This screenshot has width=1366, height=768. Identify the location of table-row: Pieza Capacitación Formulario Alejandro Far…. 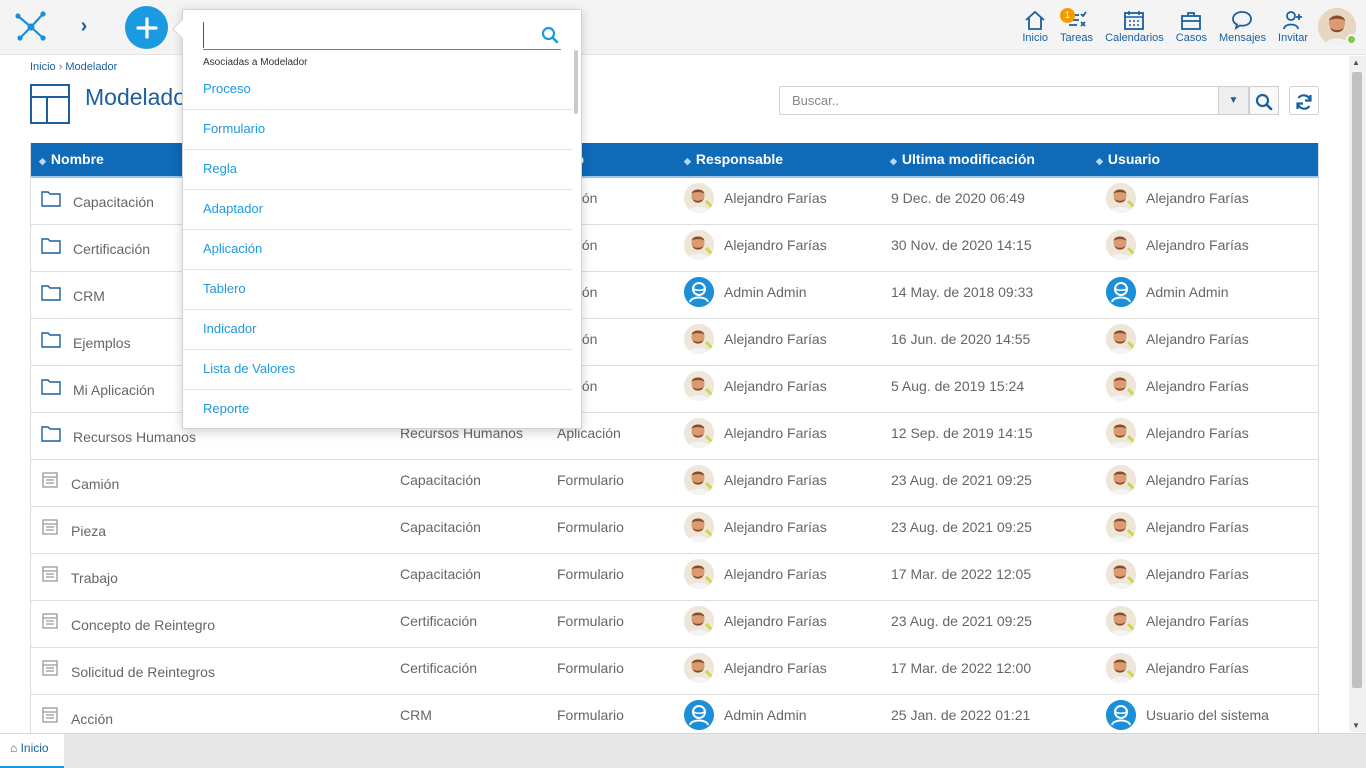
(674, 530).